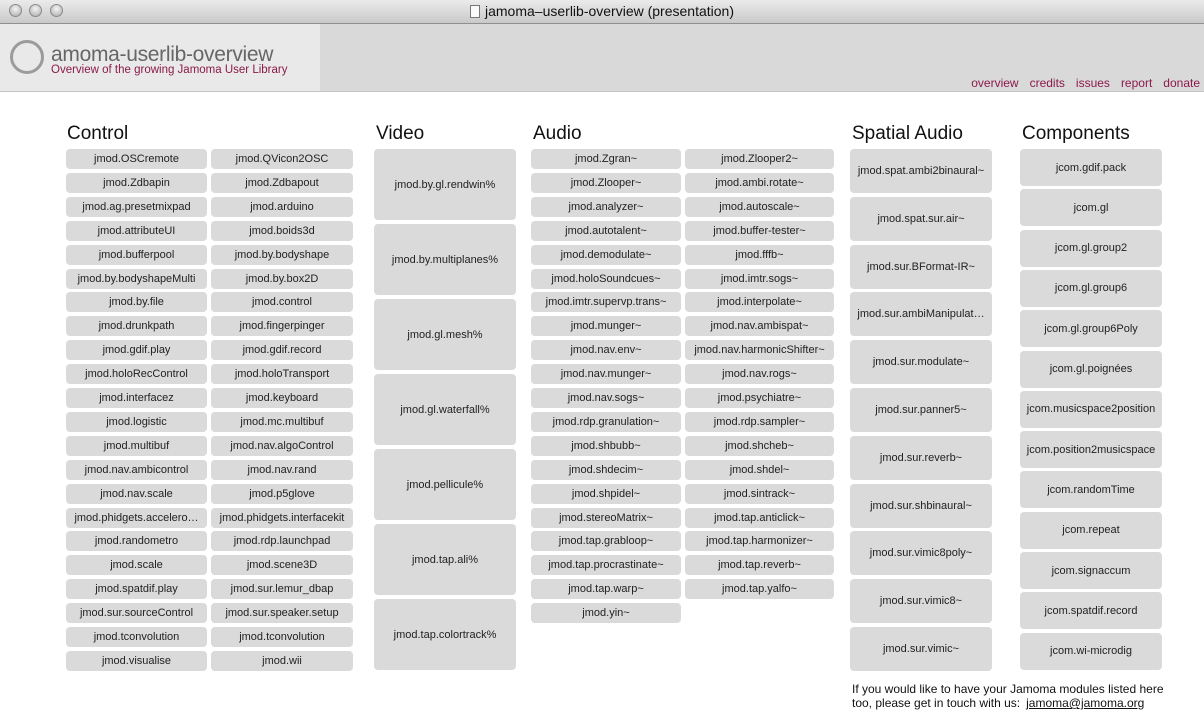 The image size is (1204, 728). Describe the element at coordinates (606, 350) in the screenshot. I see `audio-module-button: jmod.nav.env~` at that location.